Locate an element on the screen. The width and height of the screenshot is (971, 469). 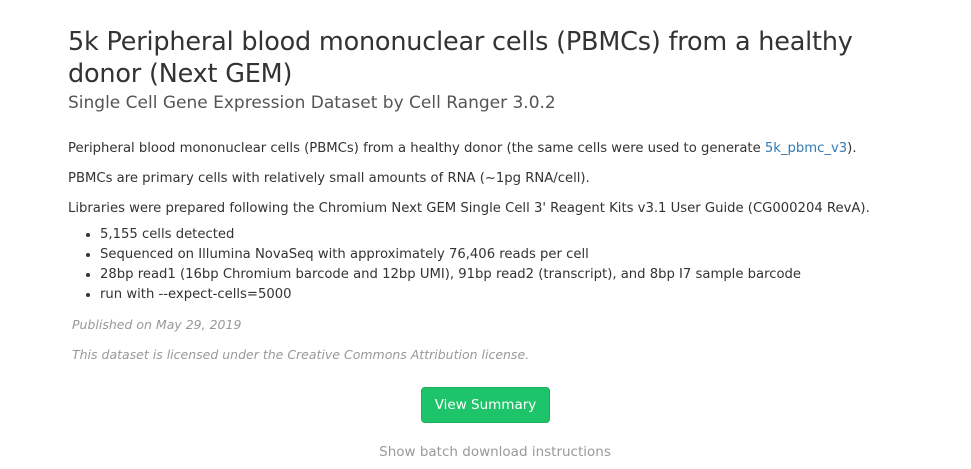
description-p1-suffix: ). is located at coordinates (852, 148).